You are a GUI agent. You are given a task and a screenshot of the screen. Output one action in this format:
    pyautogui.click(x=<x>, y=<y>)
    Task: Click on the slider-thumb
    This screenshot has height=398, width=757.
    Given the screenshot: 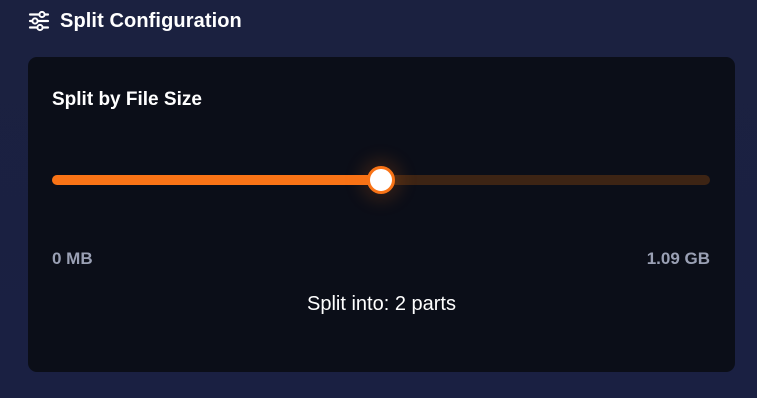 What is the action you would take?
    pyautogui.click(x=381, y=180)
    